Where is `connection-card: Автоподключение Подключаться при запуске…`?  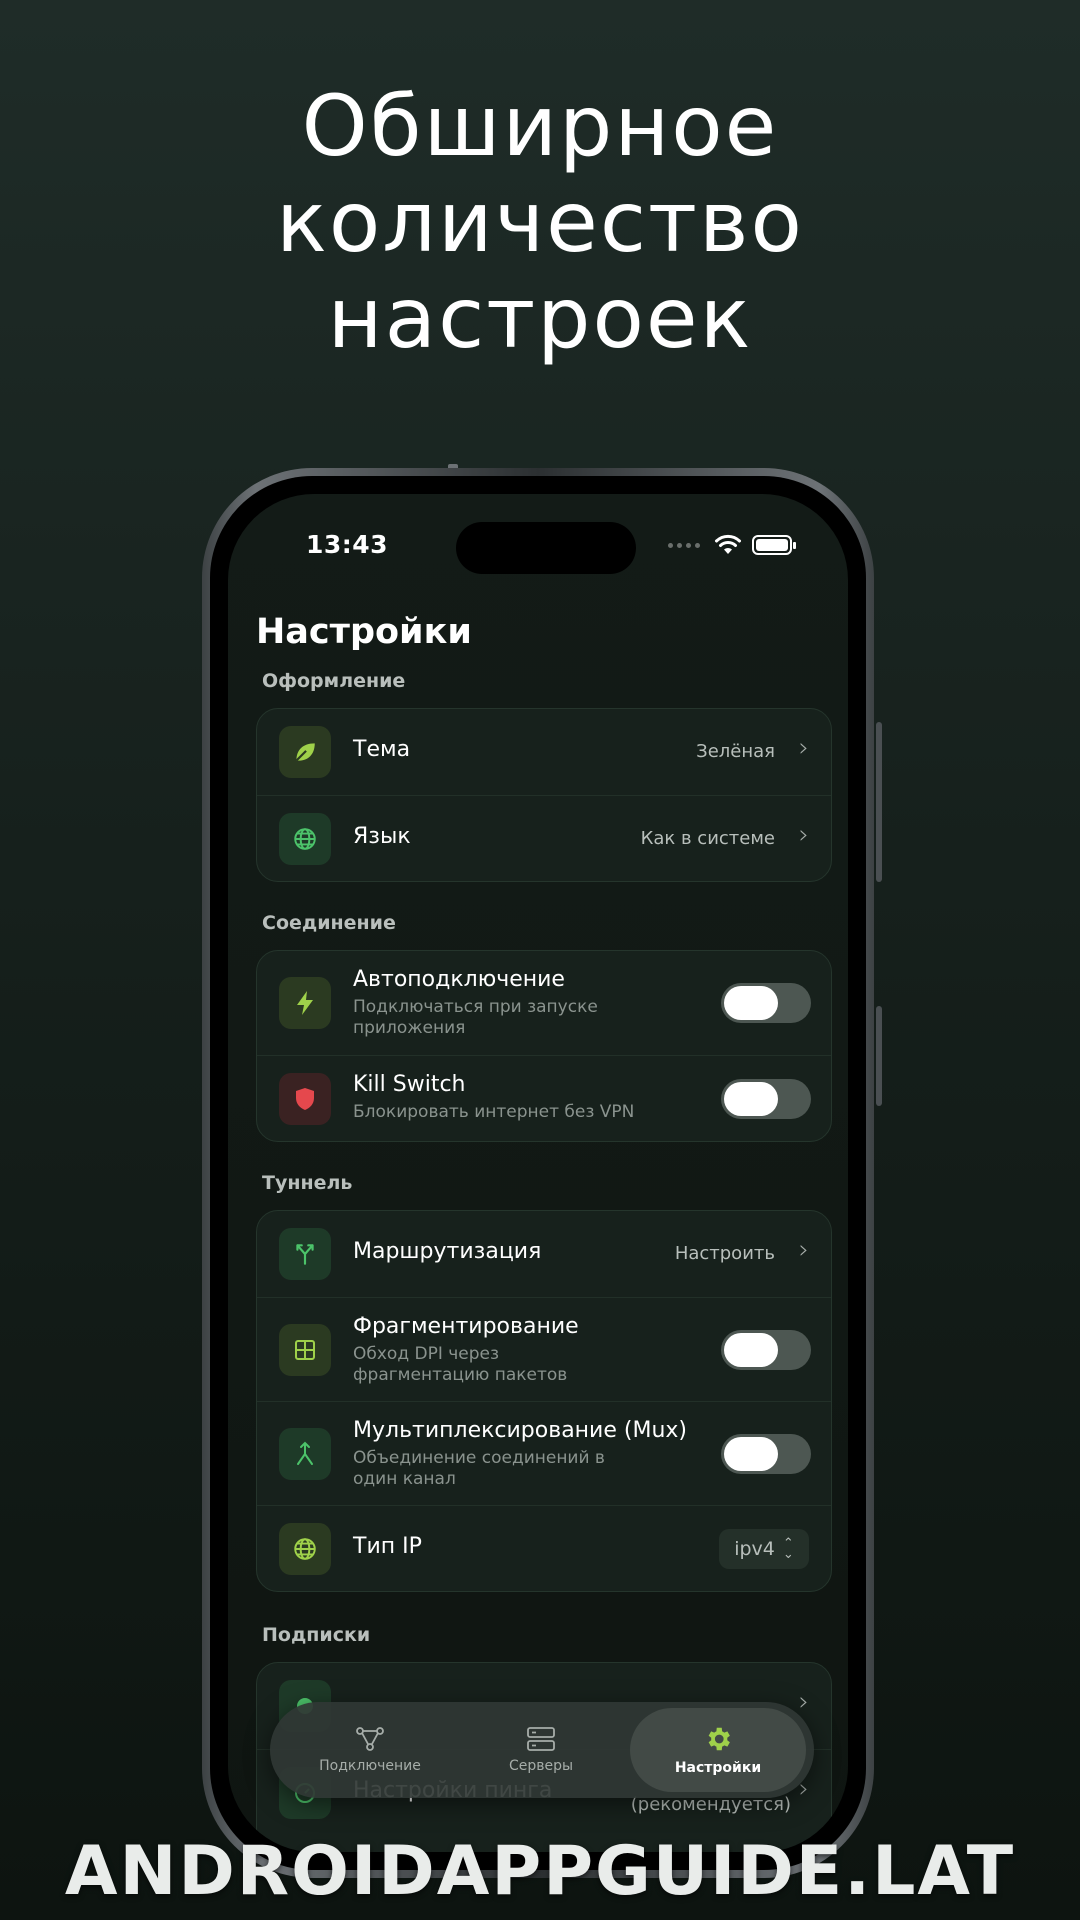
connection-card: Автоподключение Подключаться при запуске… is located at coordinates (544, 1046).